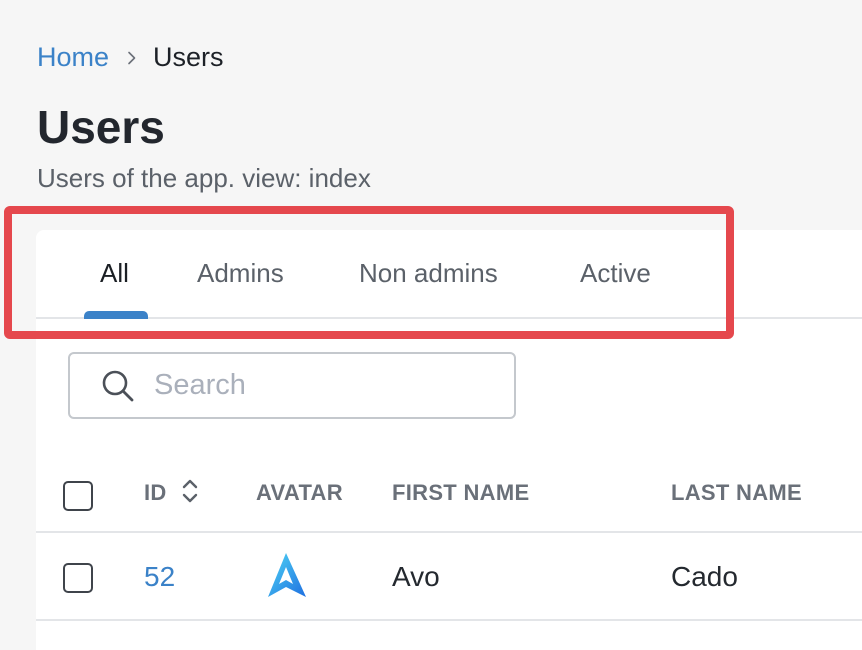 The width and height of the screenshot is (862, 650). What do you see at coordinates (73, 57) in the screenshot?
I see `breadcrumb-home-link: Home` at bounding box center [73, 57].